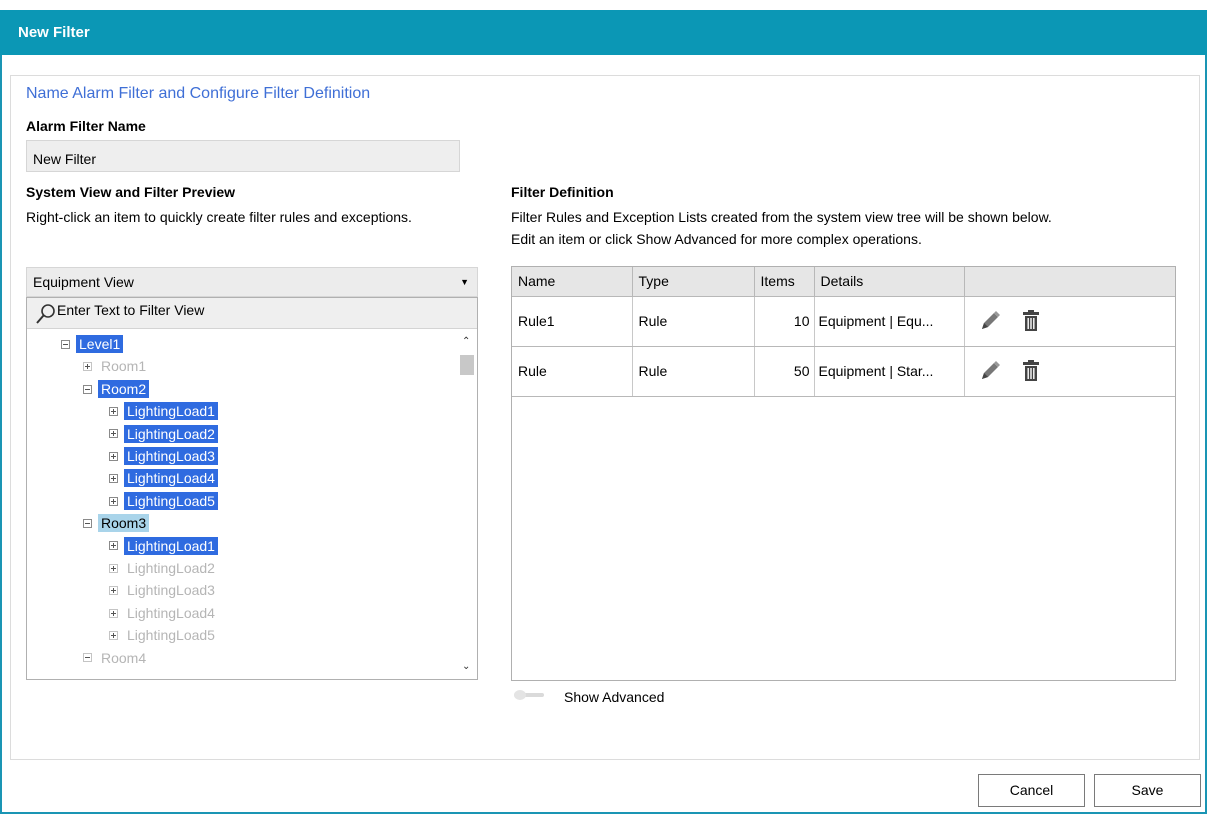 This screenshot has height=814, width=1207. I want to click on scroll-down-icon: ⌄, so click(466, 666).